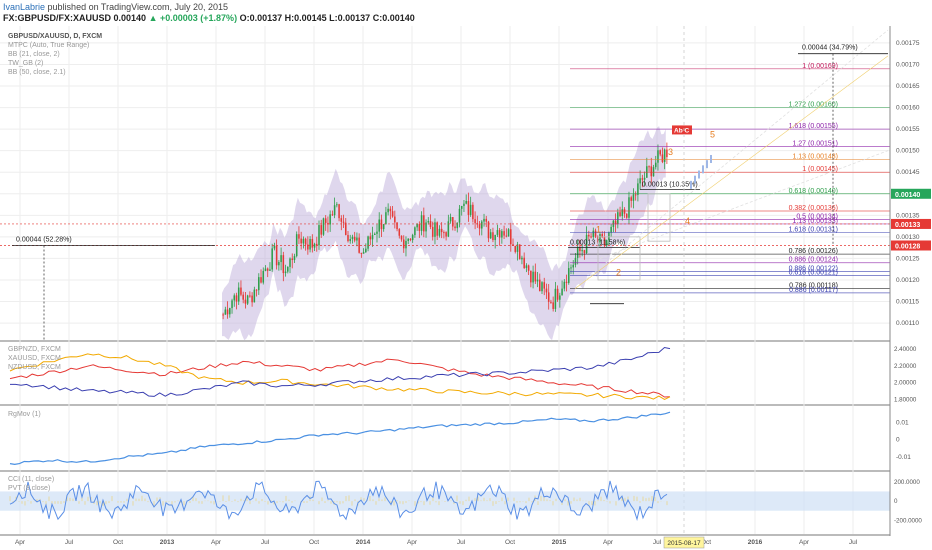 Image resolution: width=932 pixels, height=550 pixels. What do you see at coordinates (815, 156) in the screenshot?
I see `fib-level-label: 1.13 (0.00148)` at bounding box center [815, 156].